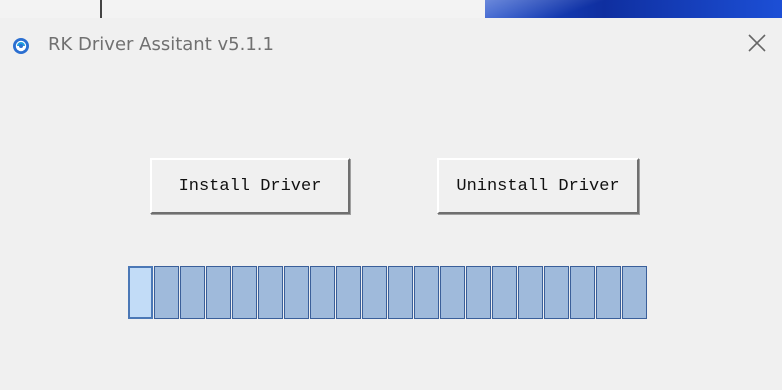 This screenshot has height=390, width=782. What do you see at coordinates (250, 186) in the screenshot?
I see `install-driver-button: Install Driver` at bounding box center [250, 186].